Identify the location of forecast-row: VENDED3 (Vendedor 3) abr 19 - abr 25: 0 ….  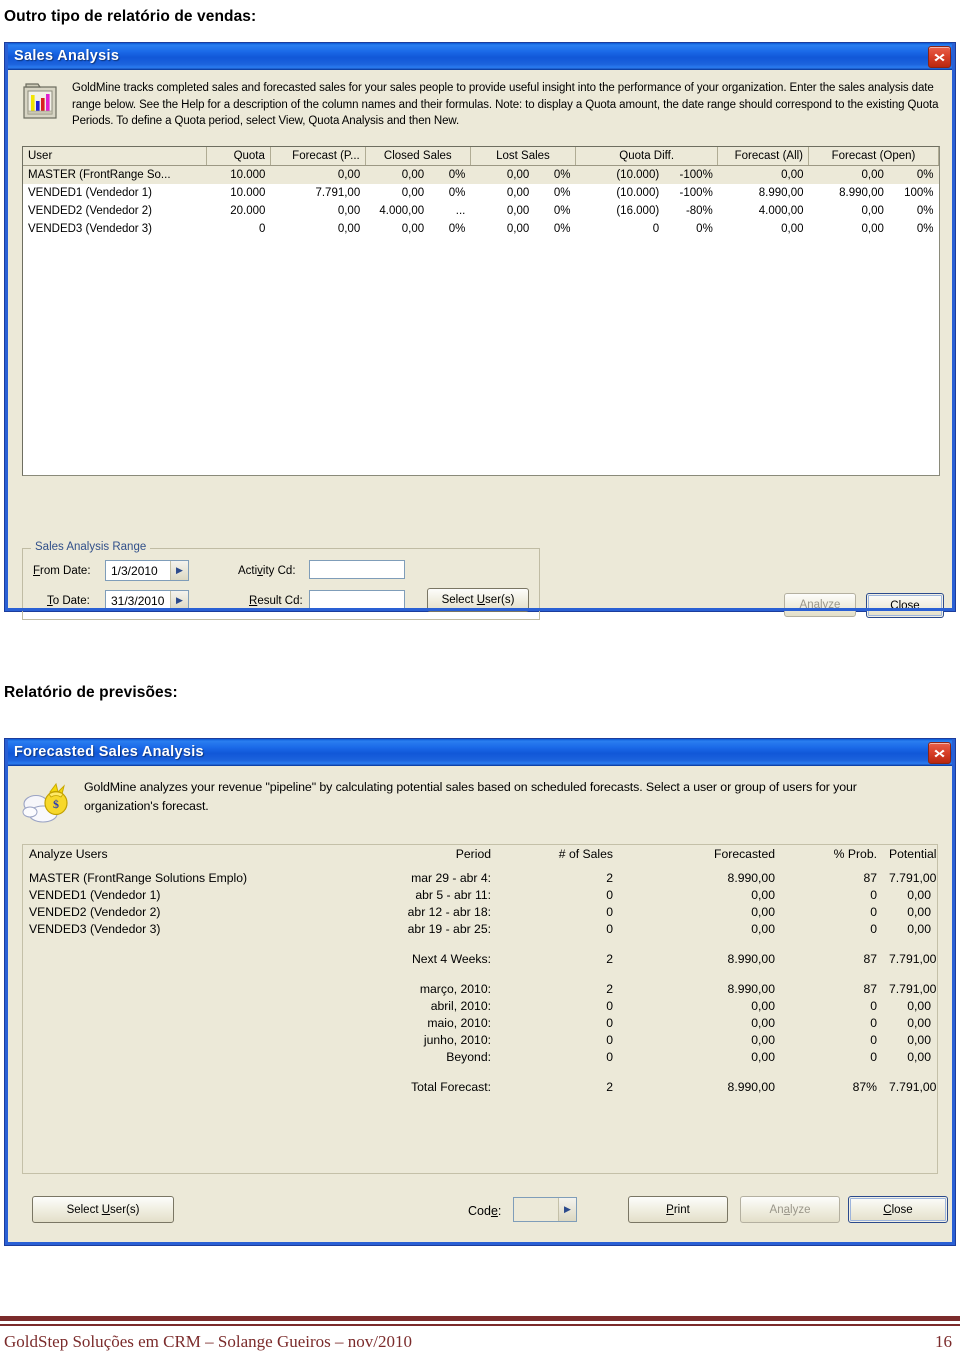
(480, 928).